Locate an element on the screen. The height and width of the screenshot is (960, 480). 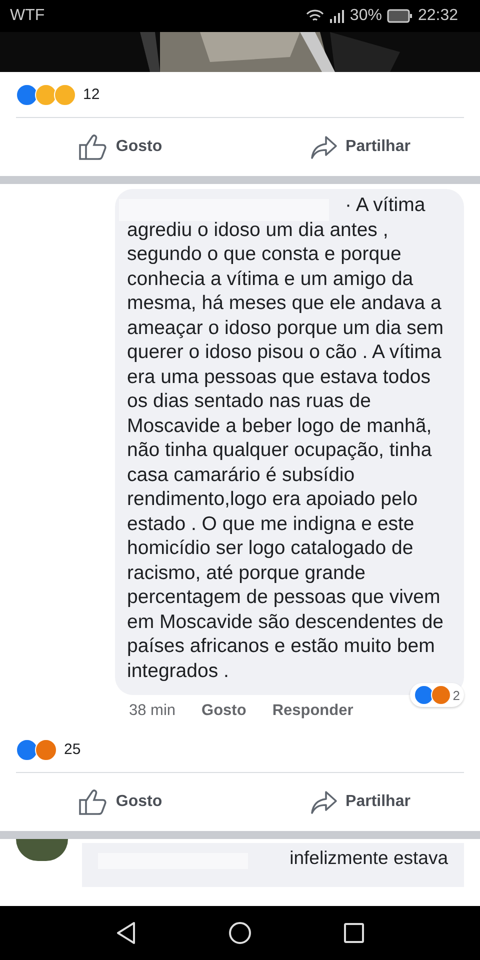
wifi-icon is located at coordinates (315, 16).